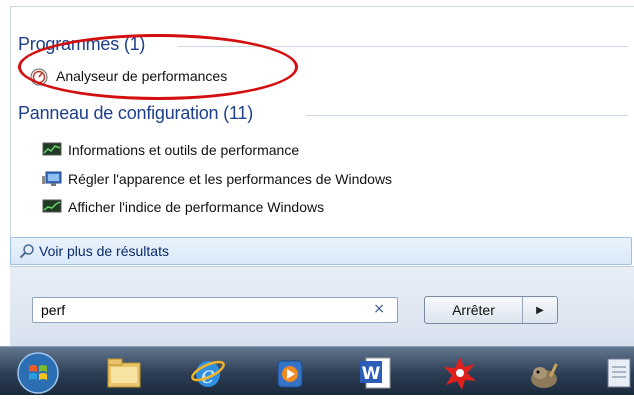 Image resolution: width=634 pixels, height=399 pixels. Describe the element at coordinates (619, 373) in the screenshot. I see `notepad-icon` at that location.